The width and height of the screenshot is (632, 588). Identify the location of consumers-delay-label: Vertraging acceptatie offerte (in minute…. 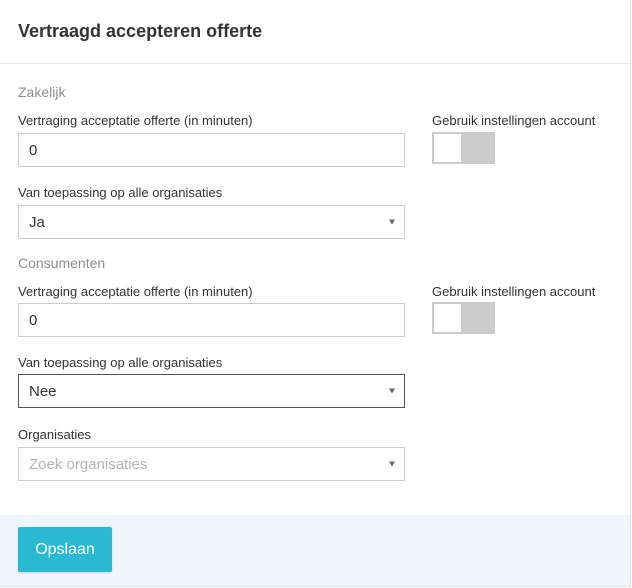
(135, 291).